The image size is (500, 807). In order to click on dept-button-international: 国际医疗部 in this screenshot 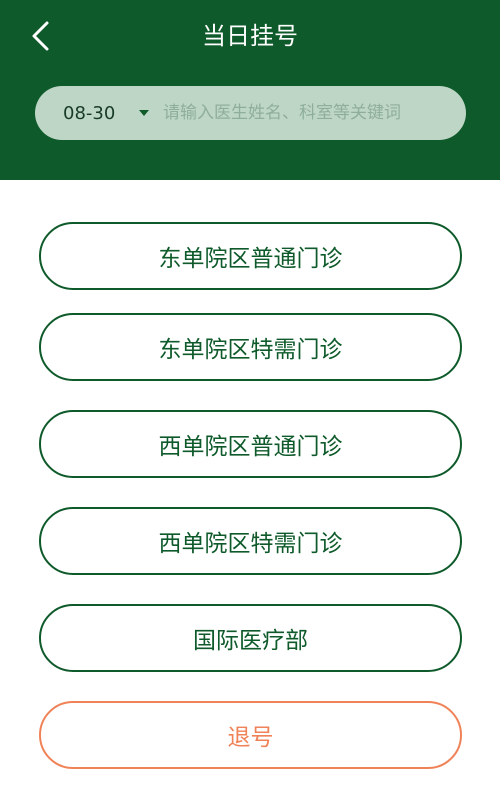, I will do `click(250, 638)`.